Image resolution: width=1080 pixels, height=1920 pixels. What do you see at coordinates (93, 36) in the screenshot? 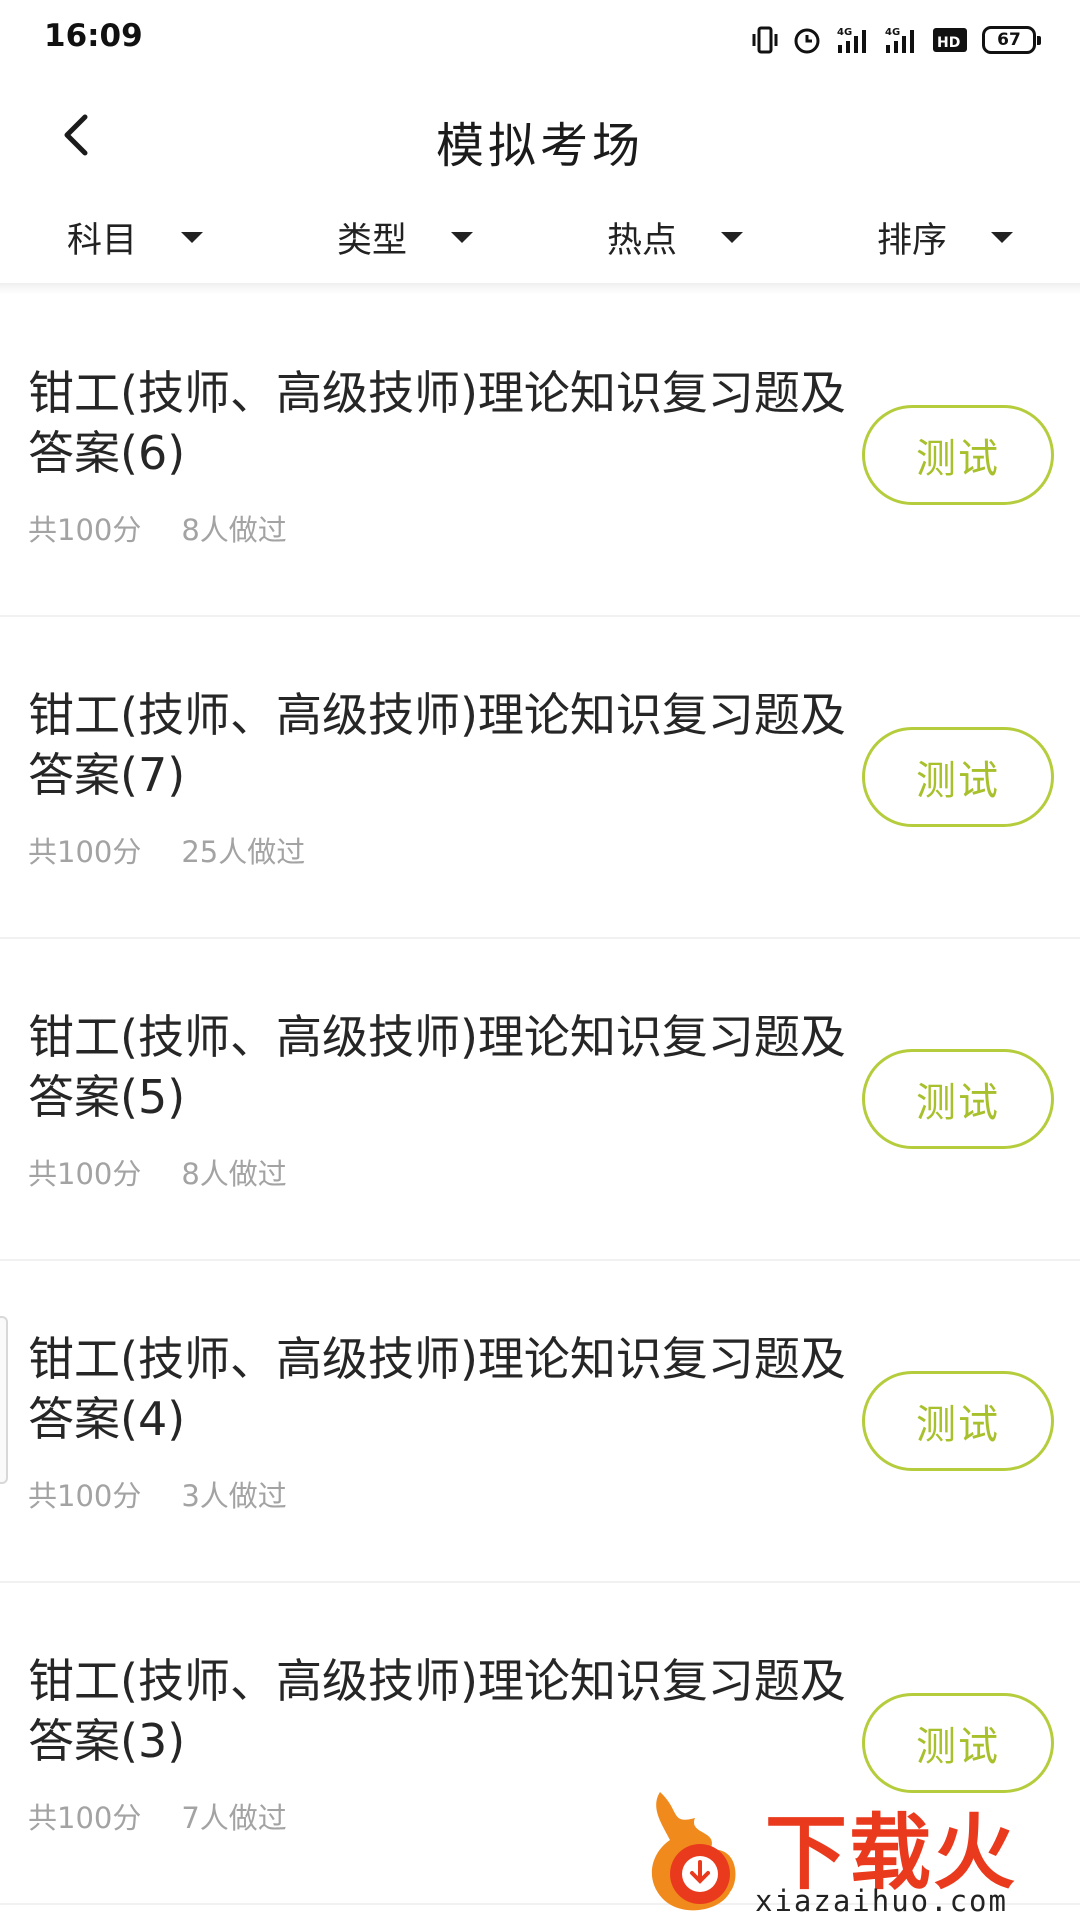
I see `status-time: 16:09` at bounding box center [93, 36].